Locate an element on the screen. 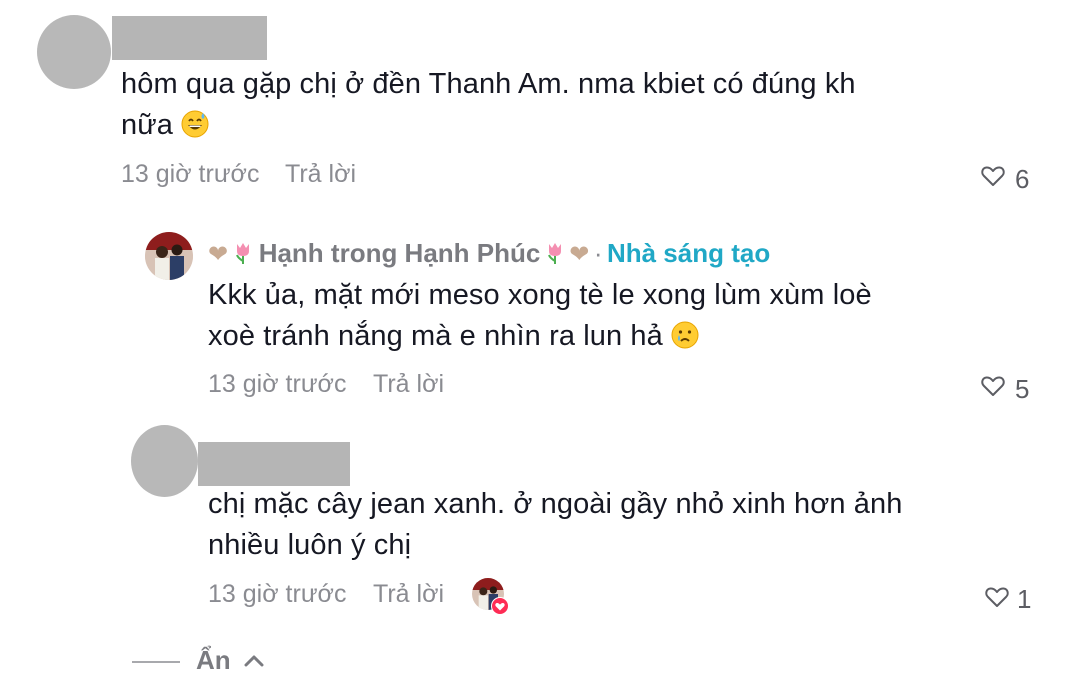 This screenshot has width=1076, height=700. like-count: 5 is located at coordinates (1022, 389).